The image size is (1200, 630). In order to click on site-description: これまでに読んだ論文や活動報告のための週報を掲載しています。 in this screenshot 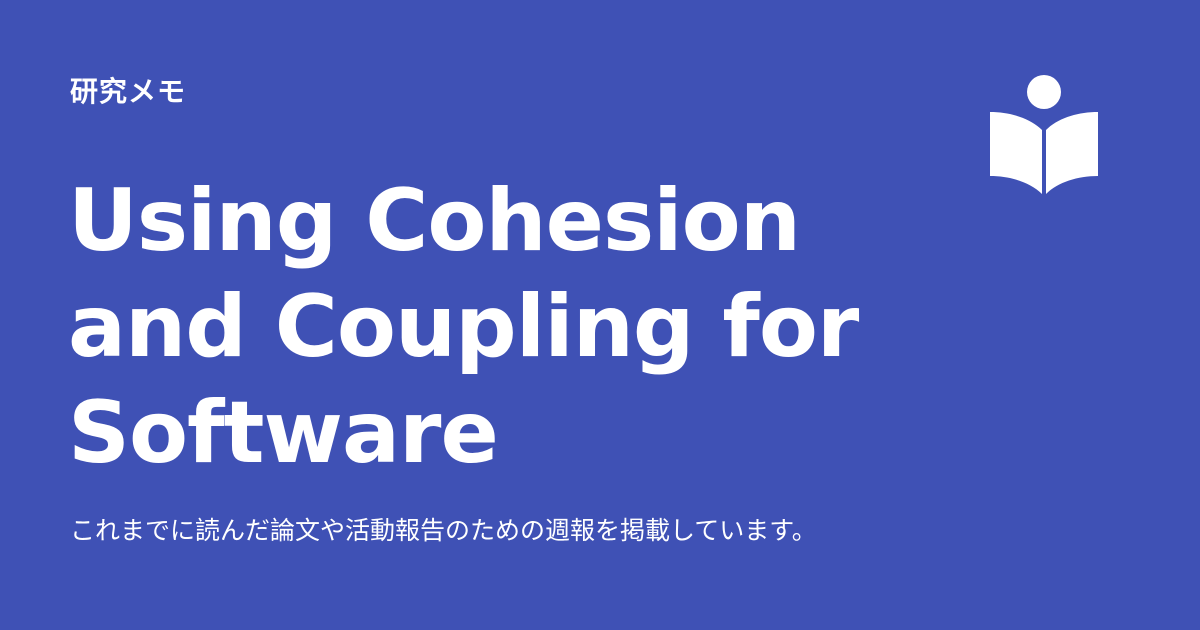, I will do `click(443, 530)`.